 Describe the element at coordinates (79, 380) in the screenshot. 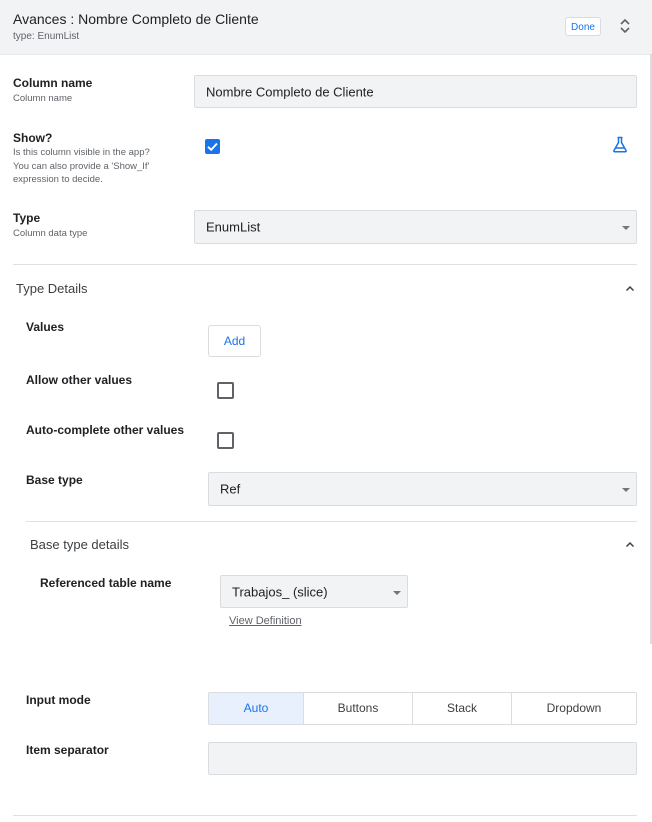

I see `allow-other-label: Allow other values` at that location.